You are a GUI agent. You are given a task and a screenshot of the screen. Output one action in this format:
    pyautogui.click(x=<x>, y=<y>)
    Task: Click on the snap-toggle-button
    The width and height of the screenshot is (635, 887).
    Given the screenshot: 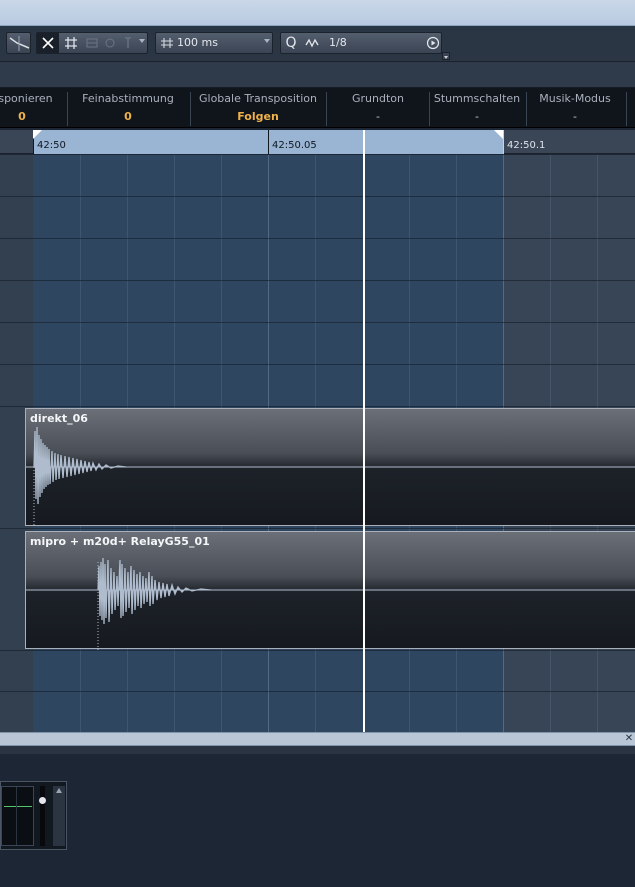 What is the action you would take?
    pyautogui.click(x=48, y=43)
    